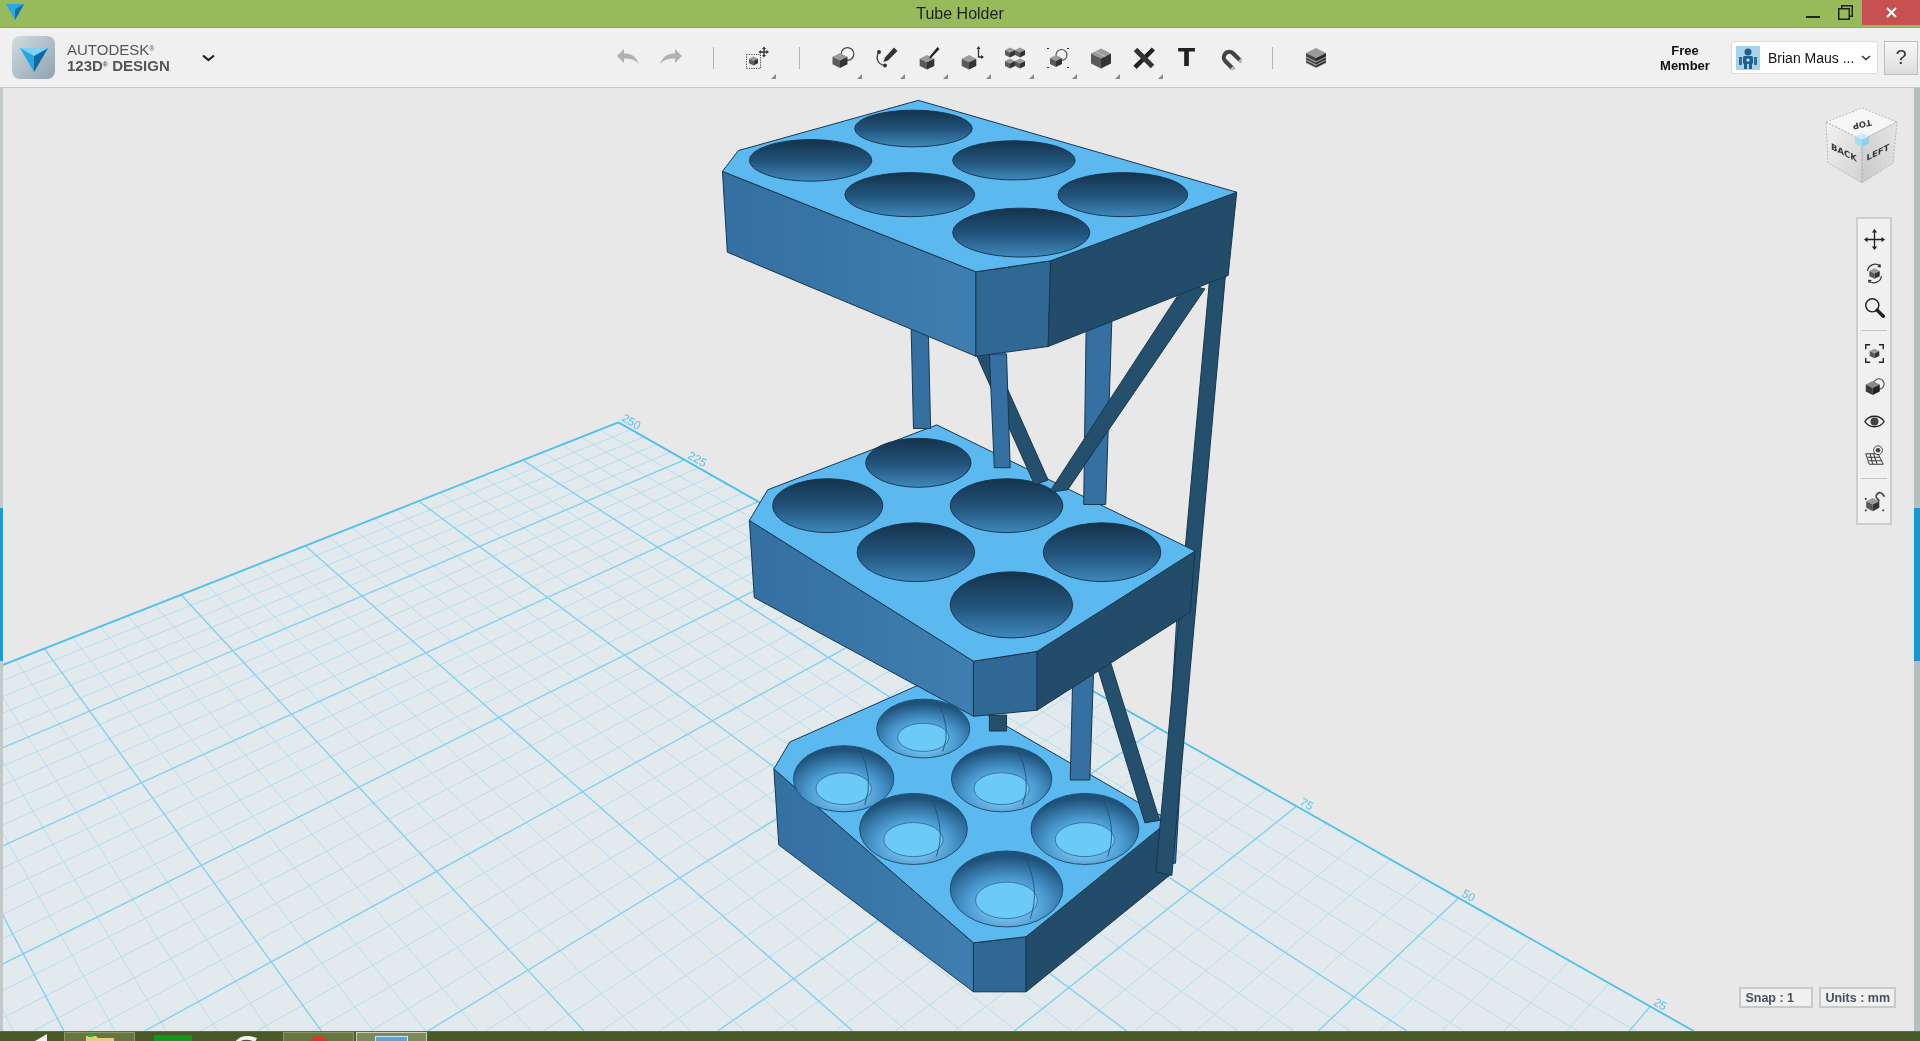 The image size is (1920, 1041). I want to click on grid-eye-icon, so click(1874, 455).